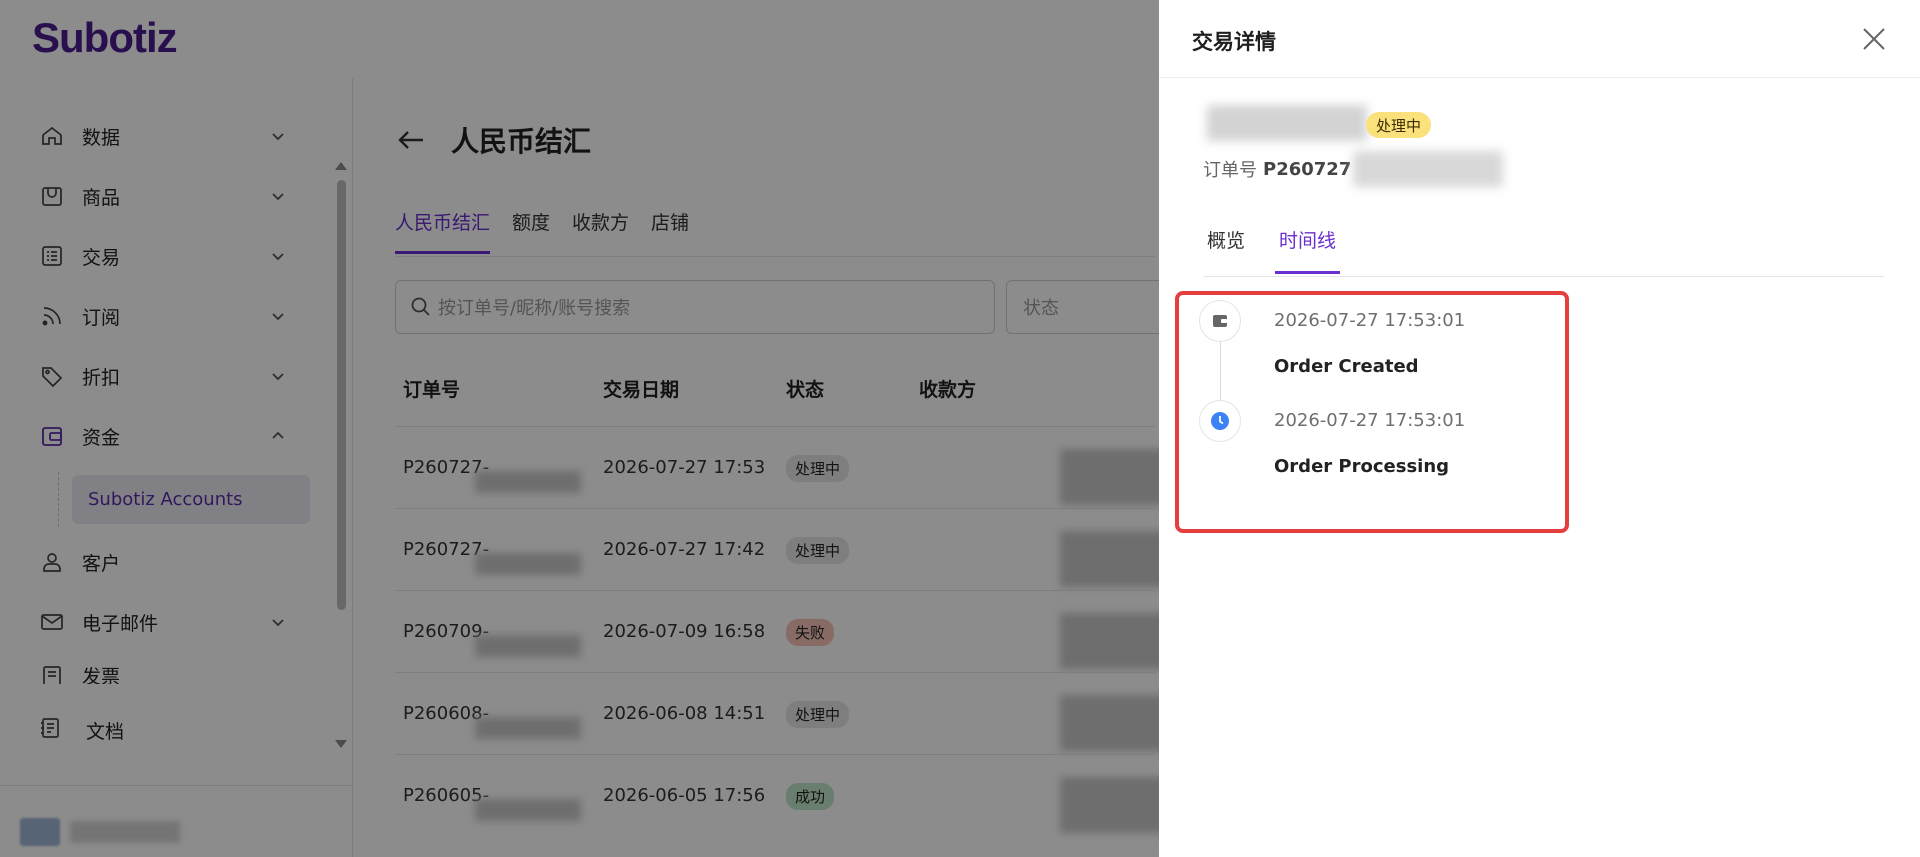 This screenshot has width=1920, height=857. I want to click on drawer-tabs: 概览 时间线, so click(1272, 250).